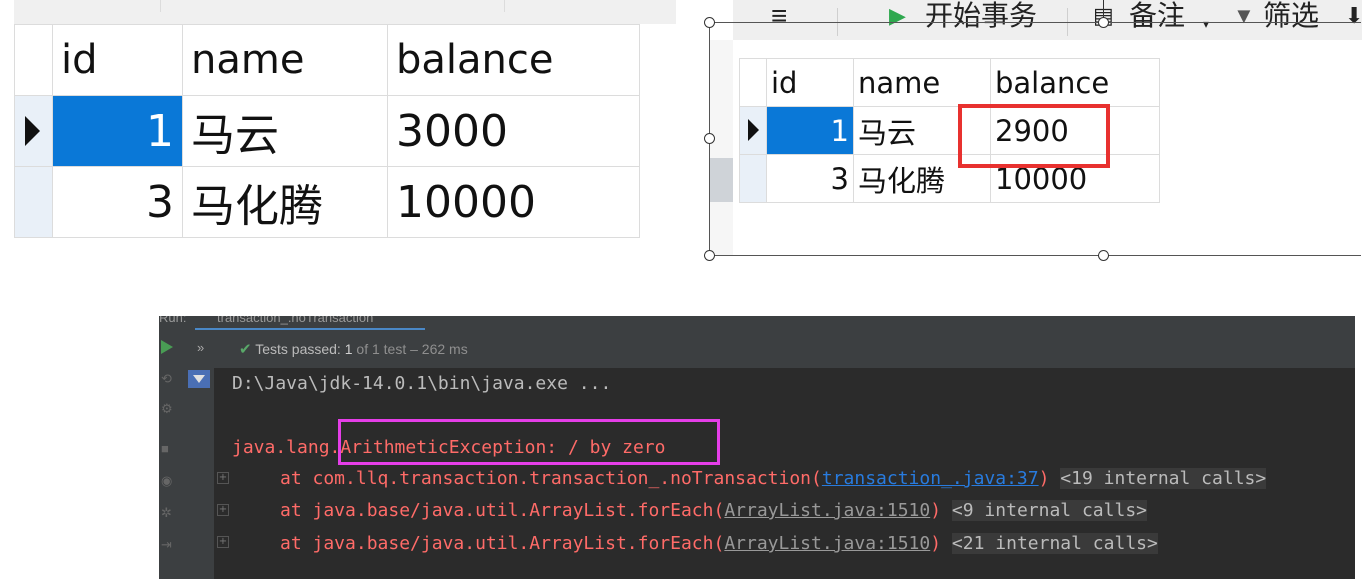  Describe the element at coordinates (168, 409) in the screenshot. I see `settings-icon: ⚙` at that location.